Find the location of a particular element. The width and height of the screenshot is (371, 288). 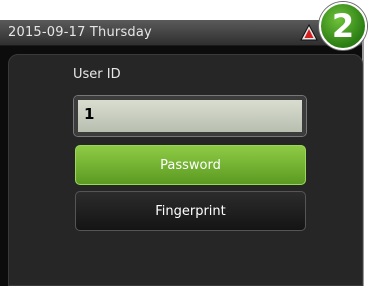

status-bar: 2015-09-17 Thursday is located at coordinates (181, 33).